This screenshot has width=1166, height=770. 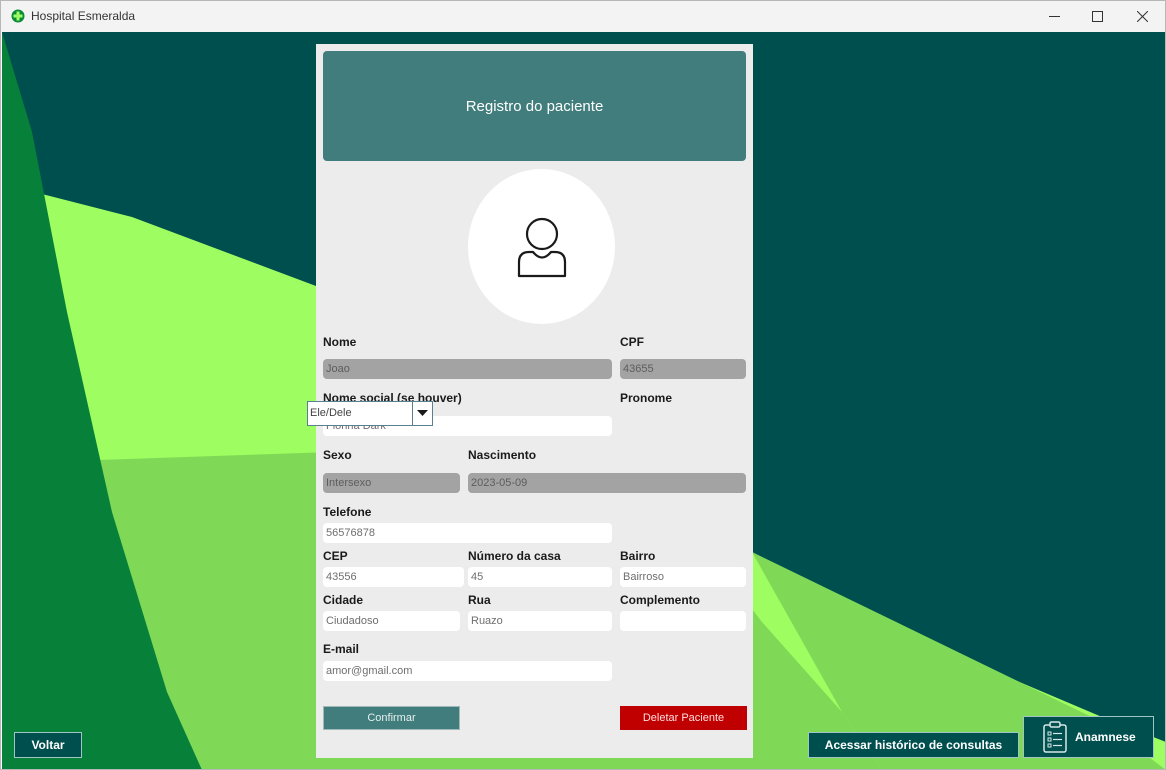 What do you see at coordinates (391, 483) in the screenshot?
I see `sexo-field: Intersexo` at bounding box center [391, 483].